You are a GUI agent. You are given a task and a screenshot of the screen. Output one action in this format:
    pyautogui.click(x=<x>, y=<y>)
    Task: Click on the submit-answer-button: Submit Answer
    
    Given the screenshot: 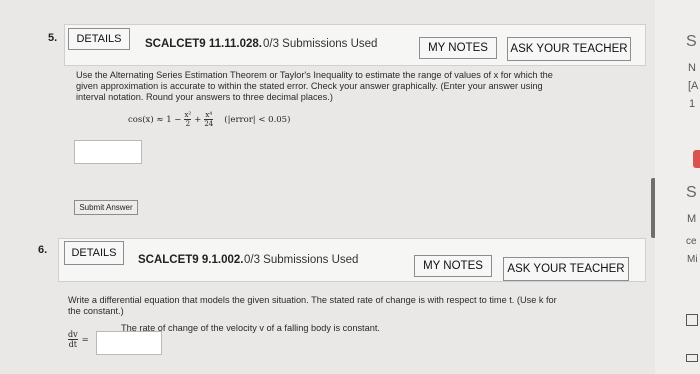 What is the action you would take?
    pyautogui.click(x=106, y=207)
    